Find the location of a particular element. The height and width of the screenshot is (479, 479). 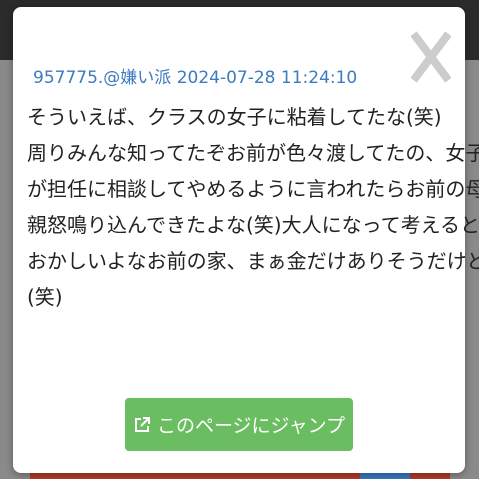

post-line: そういえば、クラスの女子に粘着してたな(笑) is located at coordinates (234, 117).